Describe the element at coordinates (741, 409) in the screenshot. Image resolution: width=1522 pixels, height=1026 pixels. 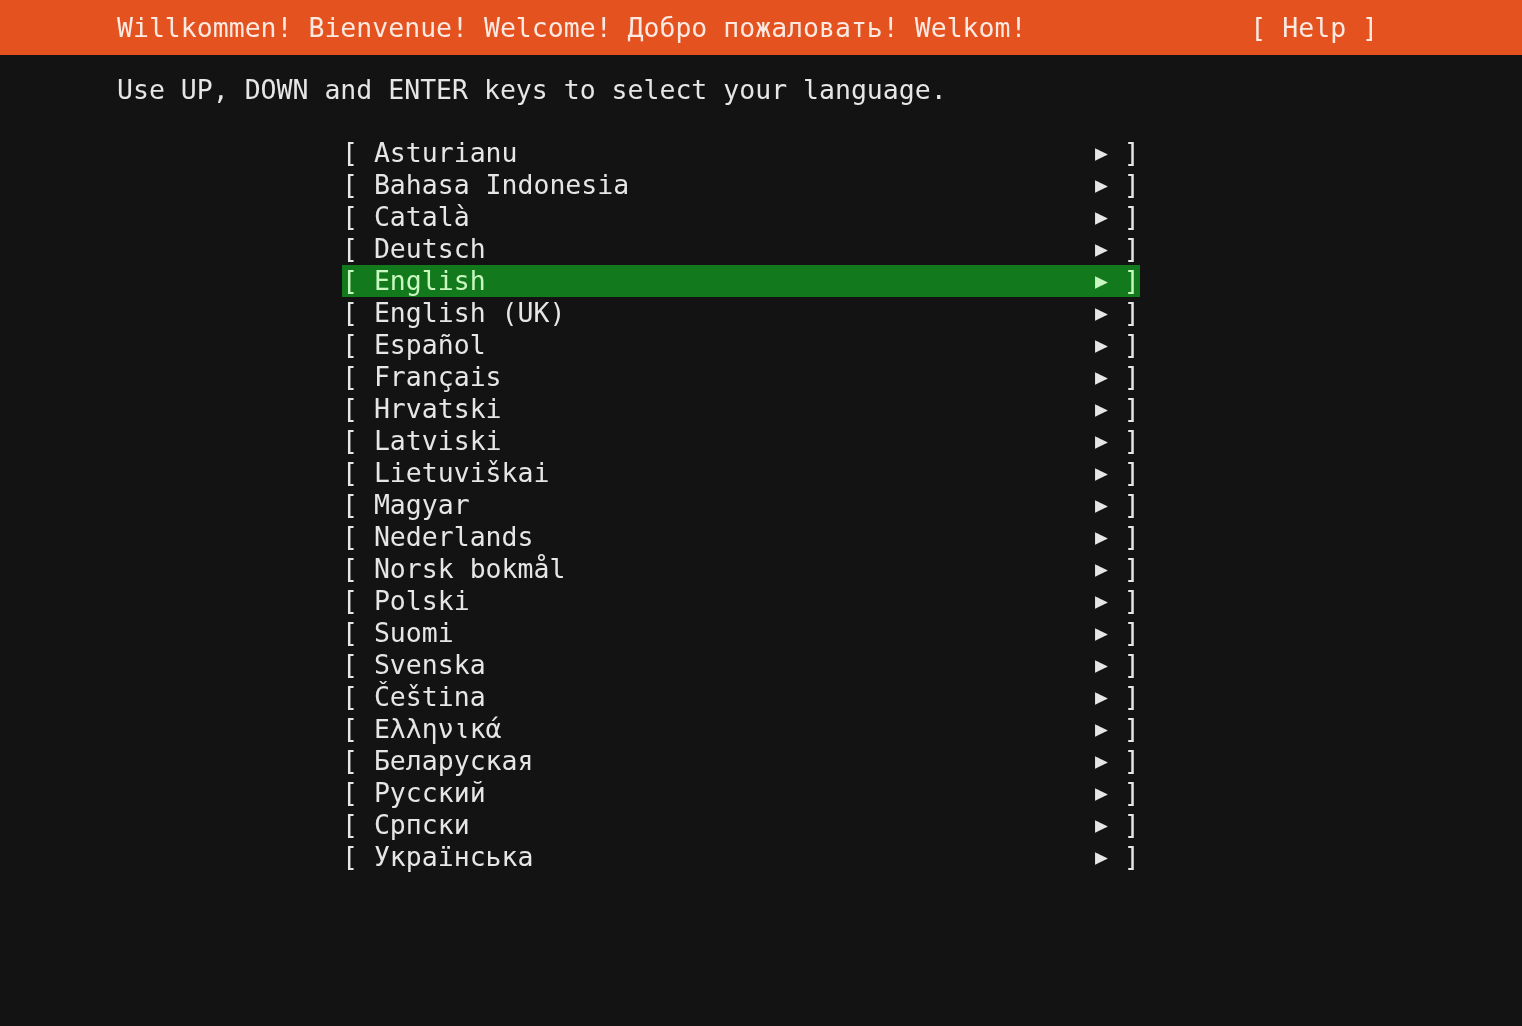
I see `language-option: [ Hrvatski ▶ ]` at that location.